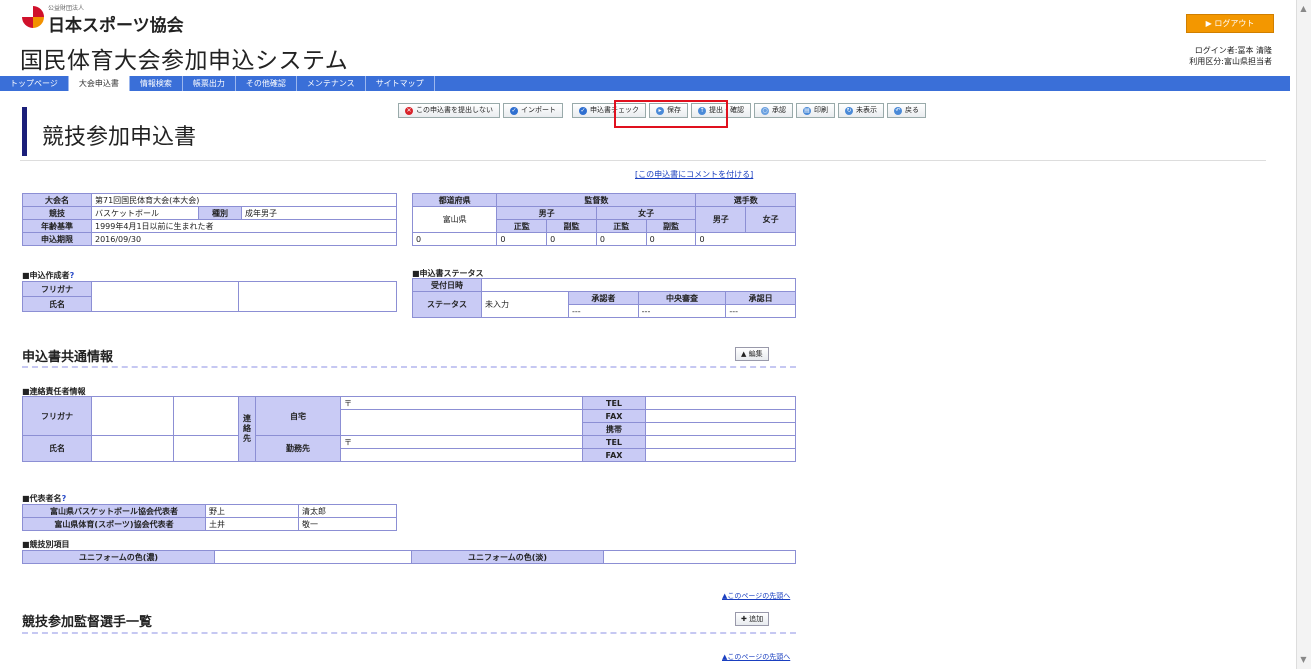 Image resolution: width=1311 pixels, height=669 pixels. Describe the element at coordinates (409, 557) in the screenshot. I see `uniform-table: ユニフォームの色(濃) ユニフォームの色(淡)` at that location.